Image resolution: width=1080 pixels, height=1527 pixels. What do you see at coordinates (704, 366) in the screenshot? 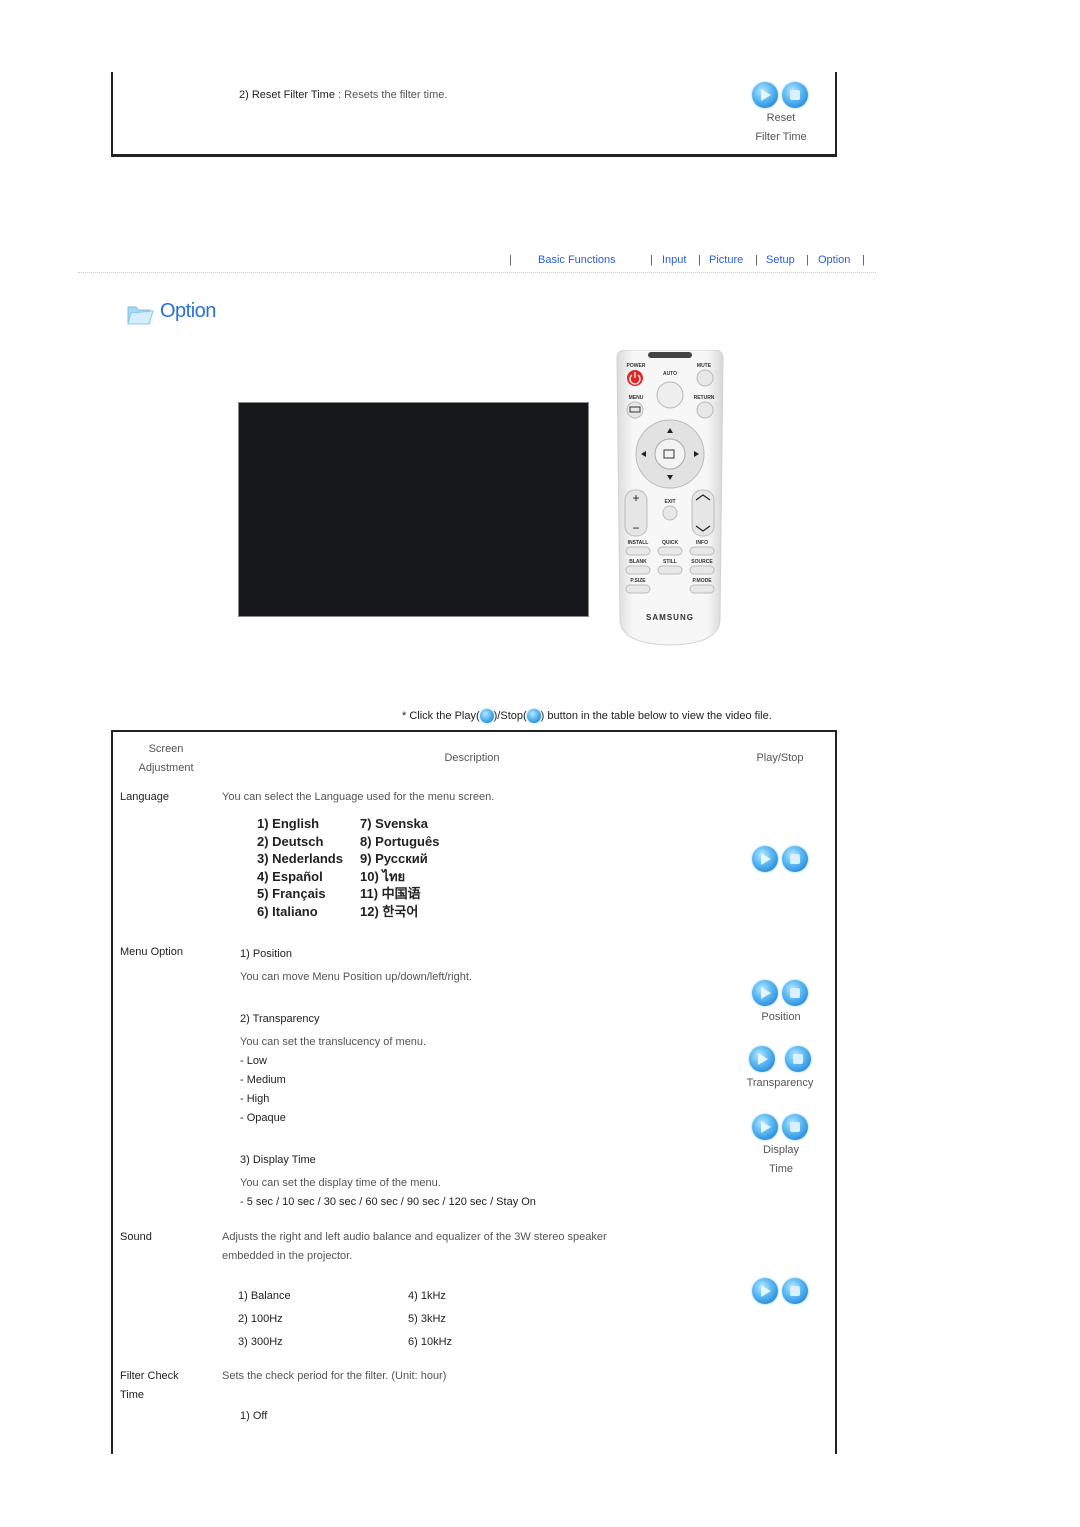
I see `label-mute: MUTE` at bounding box center [704, 366].